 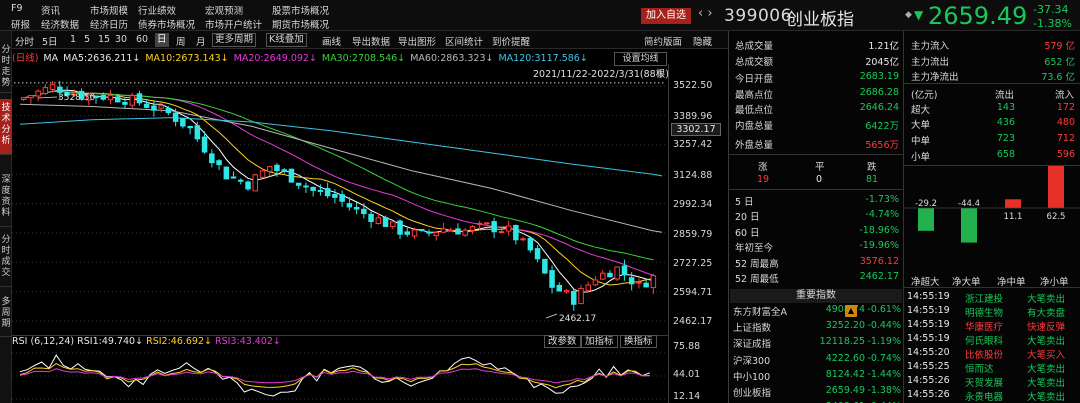 What do you see at coordinates (20, 24) in the screenshot?
I see `menu-yanbao: 研报` at bounding box center [20, 24].